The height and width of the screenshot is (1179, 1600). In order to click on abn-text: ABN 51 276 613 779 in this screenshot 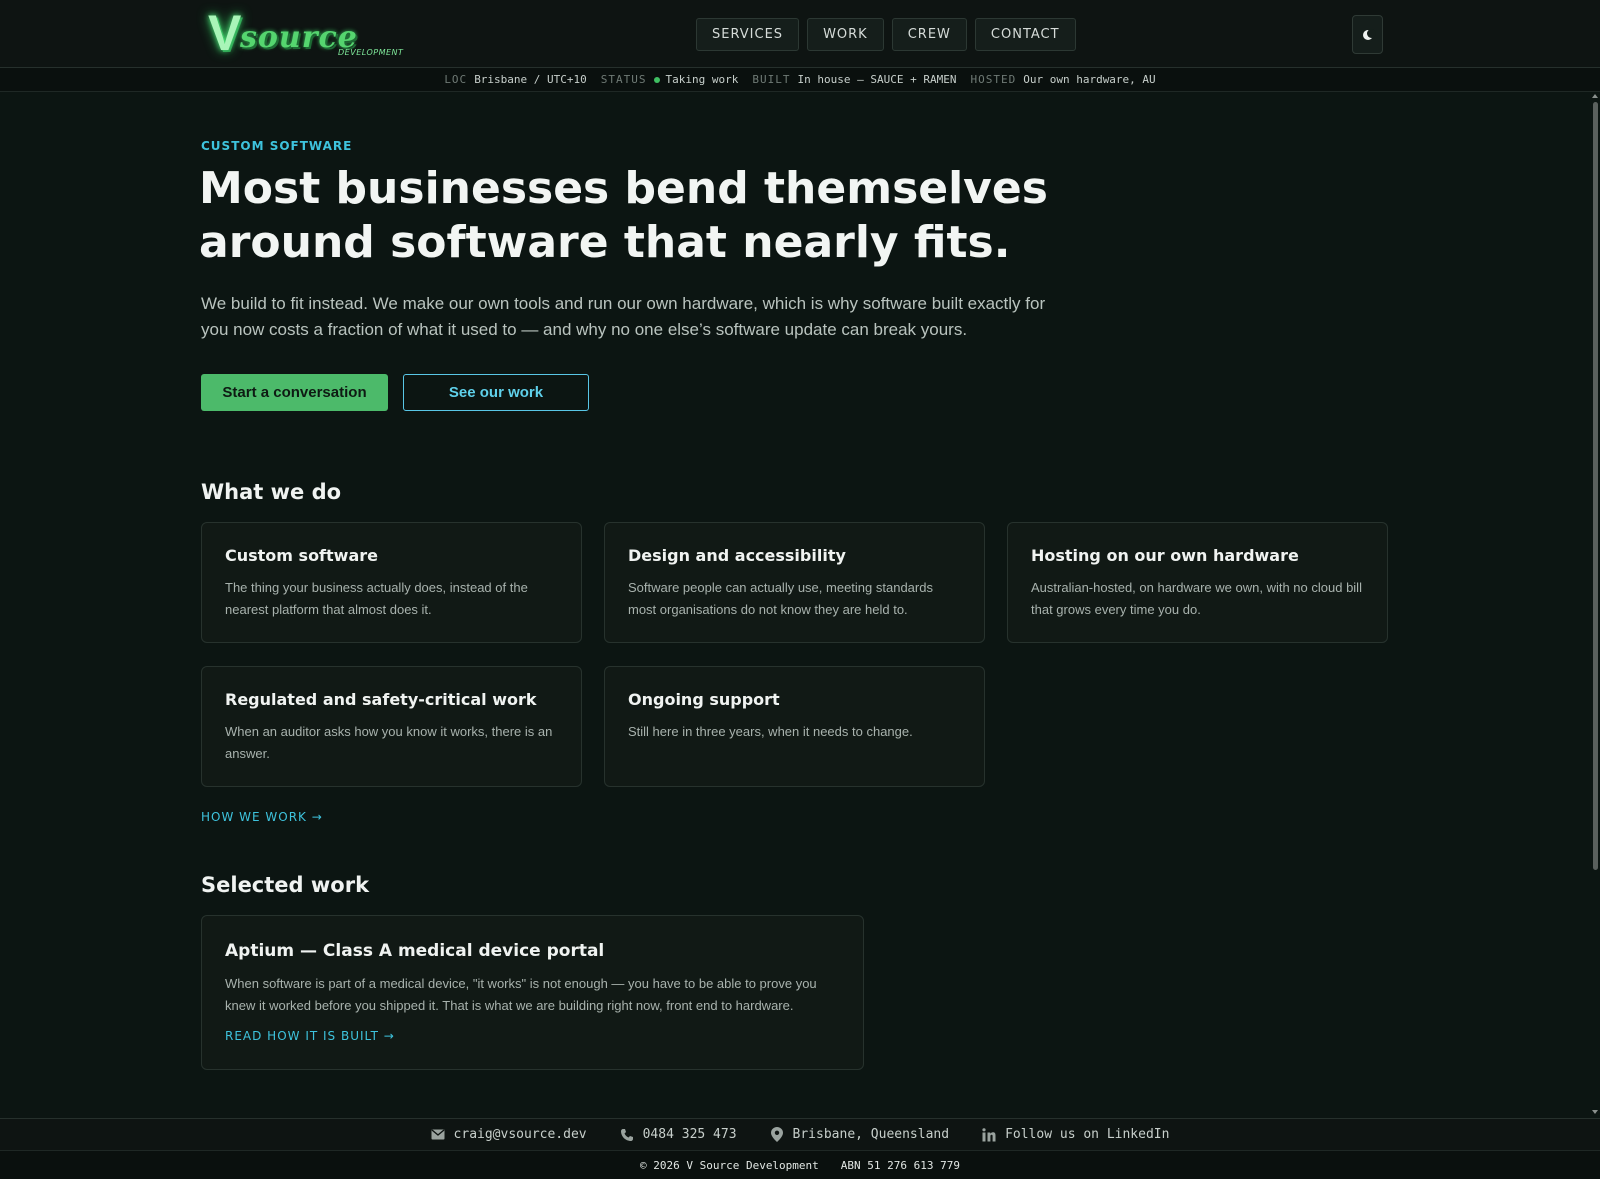, I will do `click(900, 1165)`.